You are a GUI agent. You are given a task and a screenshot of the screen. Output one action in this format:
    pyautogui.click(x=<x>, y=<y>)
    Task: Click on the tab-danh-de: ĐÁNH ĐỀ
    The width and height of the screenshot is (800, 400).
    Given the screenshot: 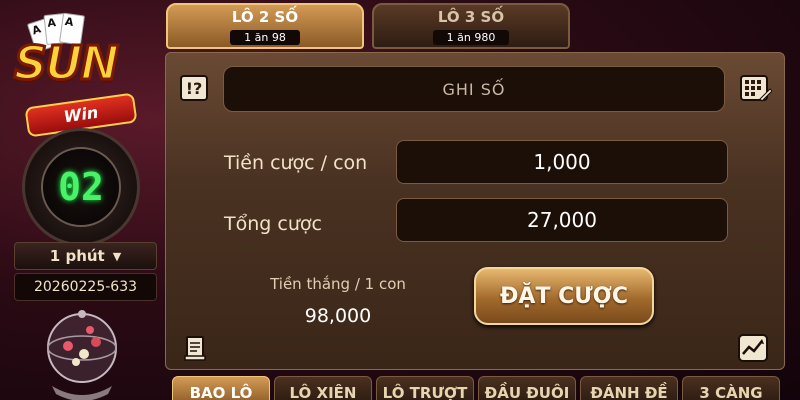 What is the action you would take?
    pyautogui.click(x=629, y=388)
    